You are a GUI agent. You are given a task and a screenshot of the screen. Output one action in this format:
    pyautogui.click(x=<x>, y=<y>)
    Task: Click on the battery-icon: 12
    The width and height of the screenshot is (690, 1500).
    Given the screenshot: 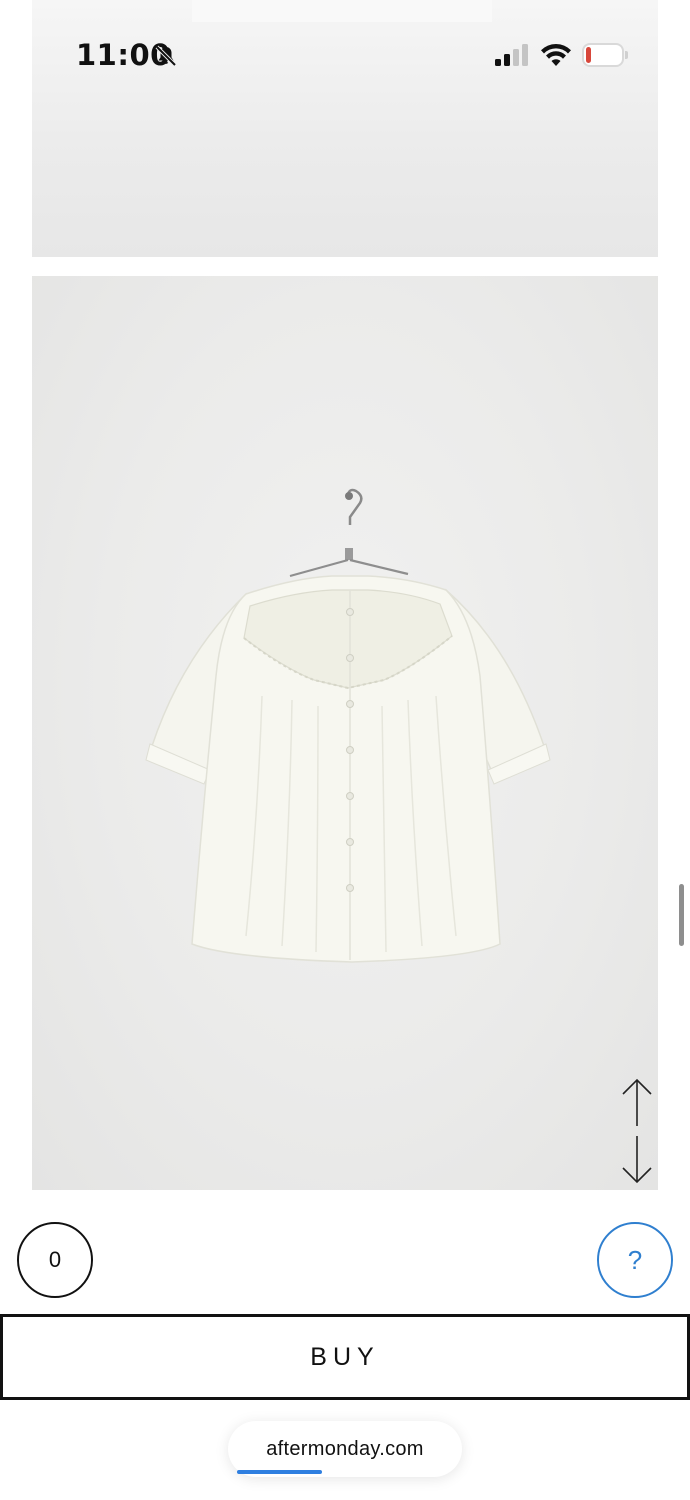 What is the action you would take?
    pyautogui.click(x=603, y=55)
    